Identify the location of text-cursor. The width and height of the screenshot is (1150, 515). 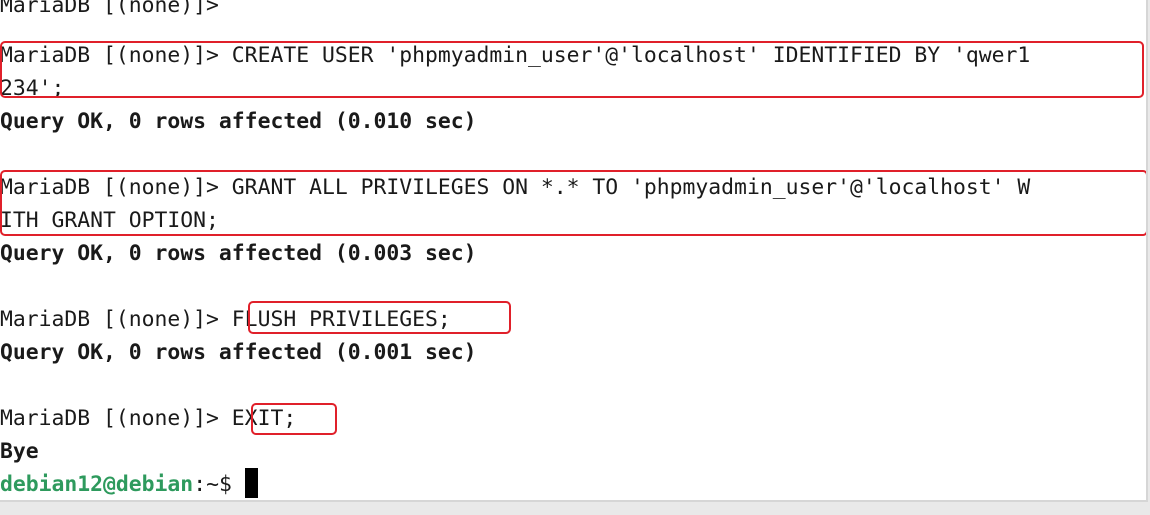
(251, 483).